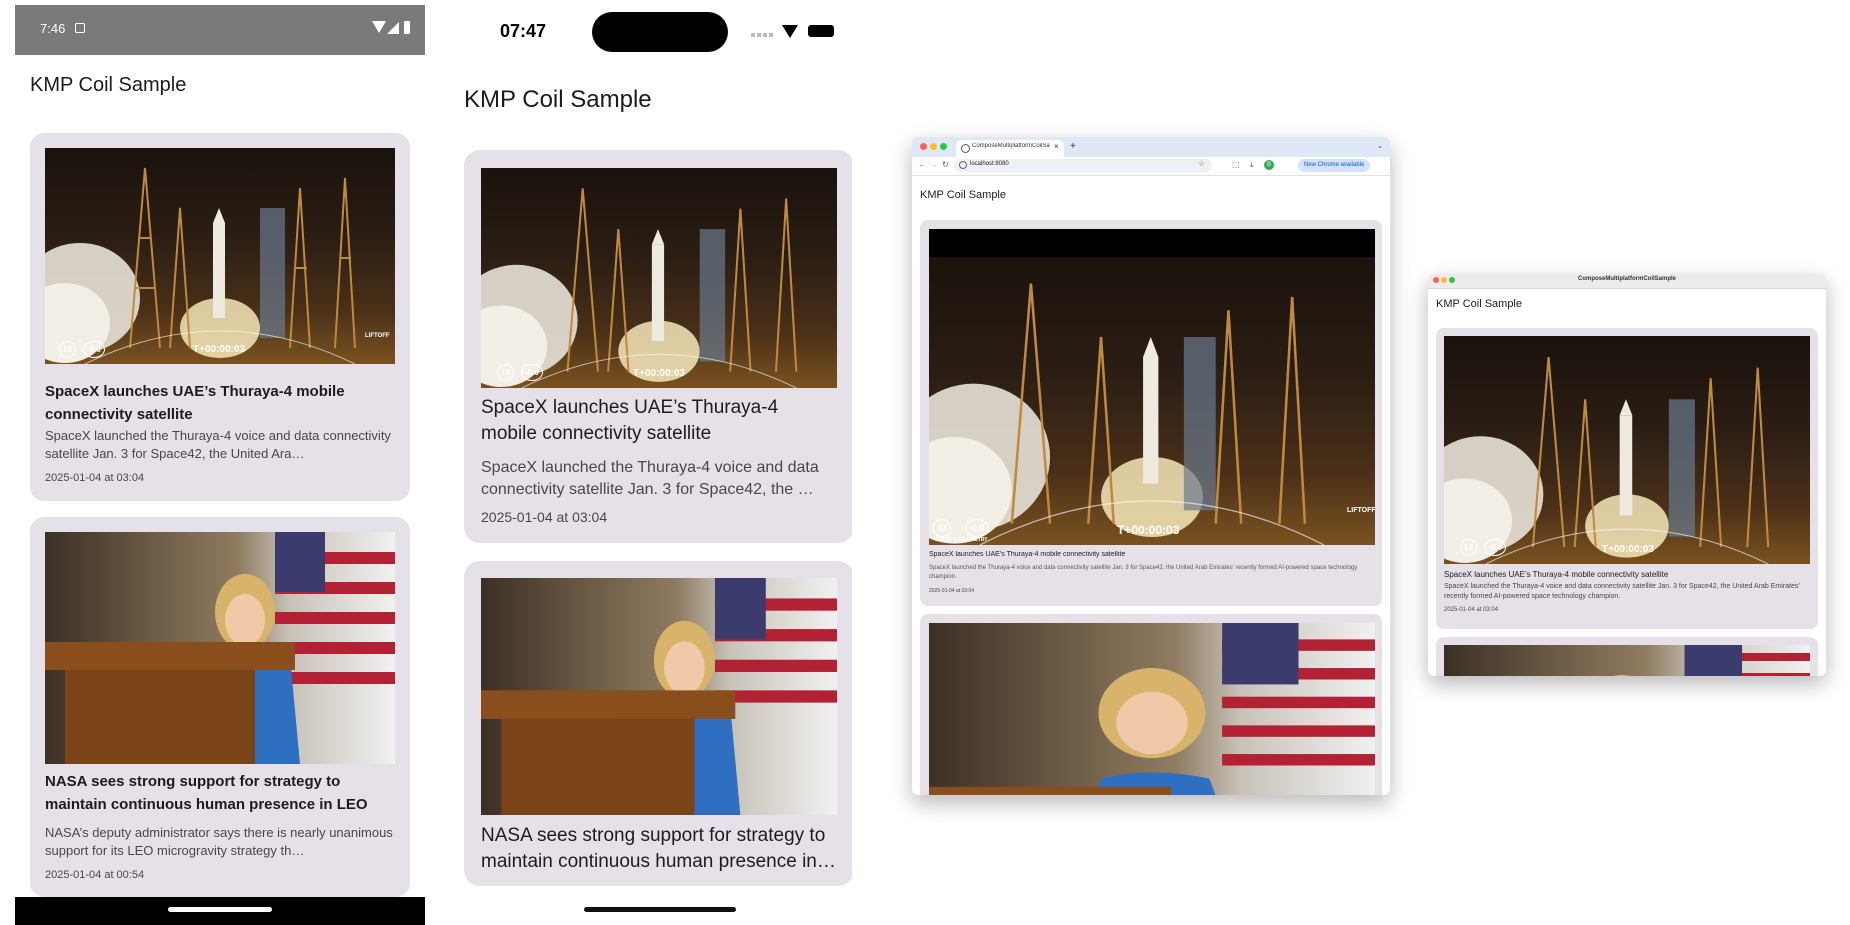  I want to click on chrome-tab-bar: ComposeMultiplatformCoilSa × + ⌄, so click(1151, 147).